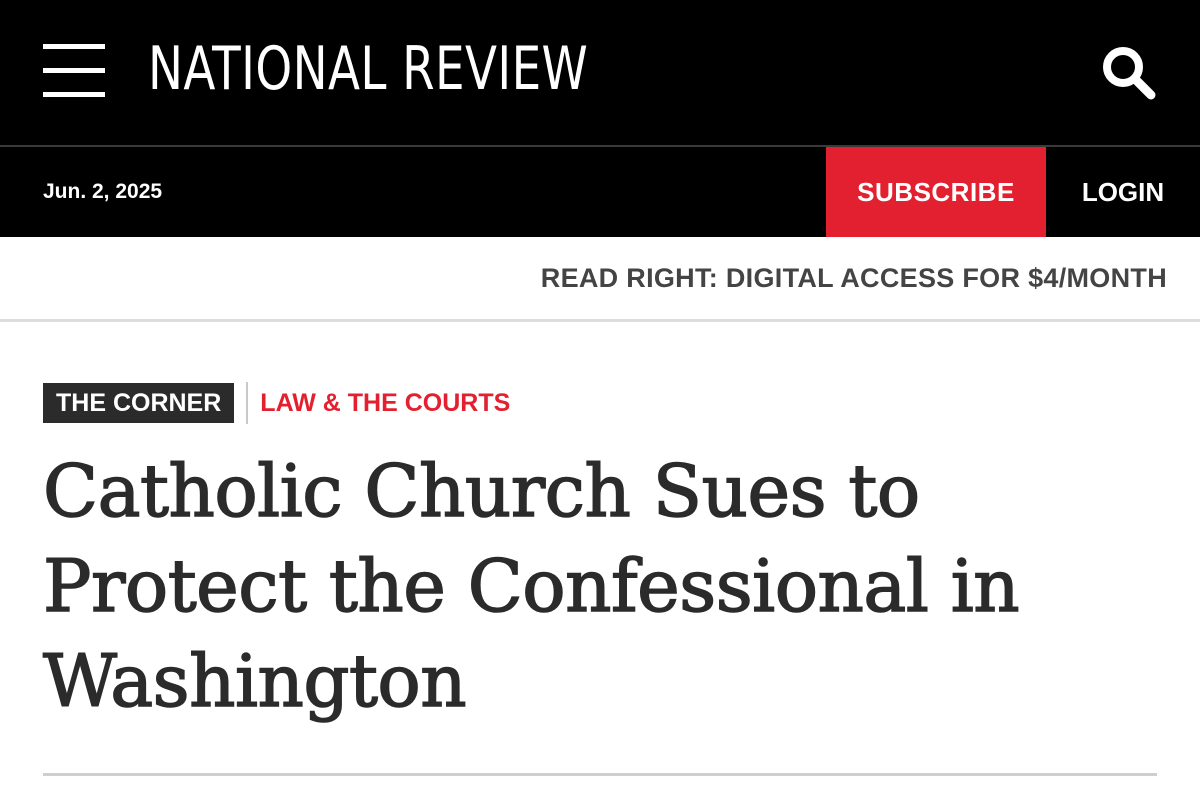 This screenshot has width=1200, height=806. I want to click on search-icon-graphic, so click(1129, 73).